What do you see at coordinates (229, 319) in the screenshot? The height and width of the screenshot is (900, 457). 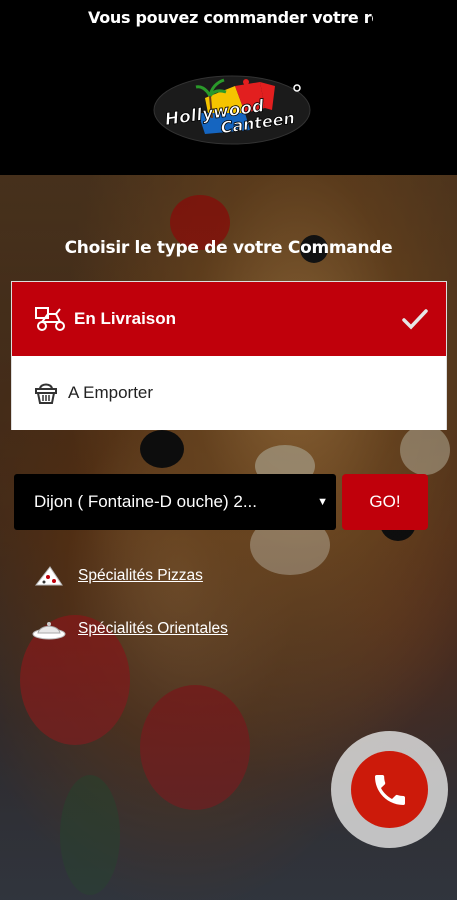 I see `option-en-livraison: En Livraison` at bounding box center [229, 319].